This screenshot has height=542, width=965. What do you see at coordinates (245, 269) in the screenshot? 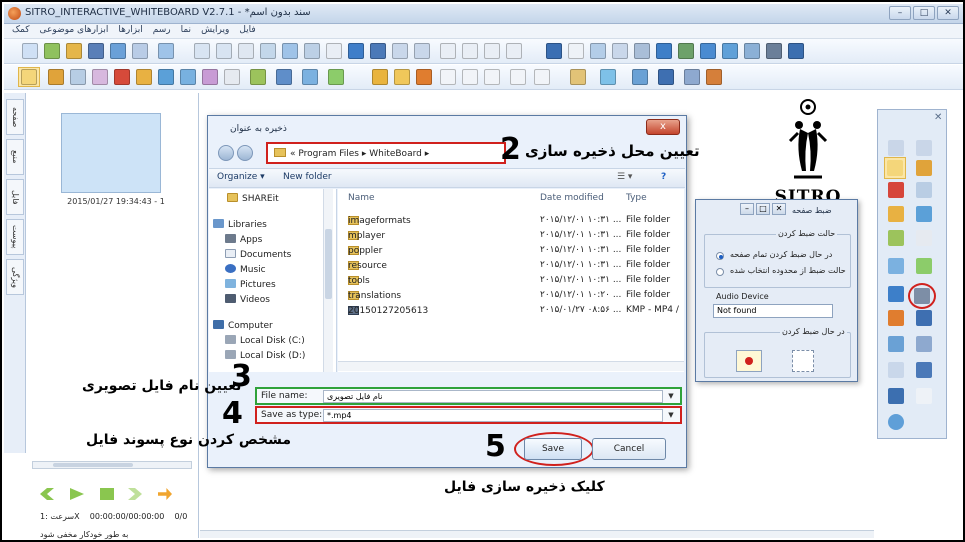
I see `nav-item-music: Music` at bounding box center [245, 269].